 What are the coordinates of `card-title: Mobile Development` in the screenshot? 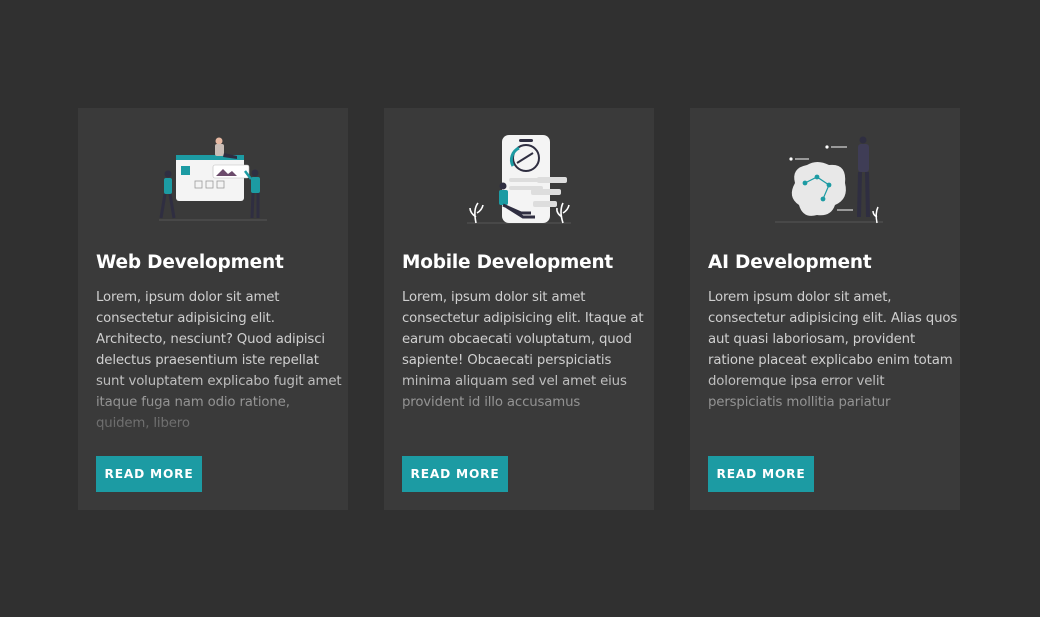 It's located at (508, 262).